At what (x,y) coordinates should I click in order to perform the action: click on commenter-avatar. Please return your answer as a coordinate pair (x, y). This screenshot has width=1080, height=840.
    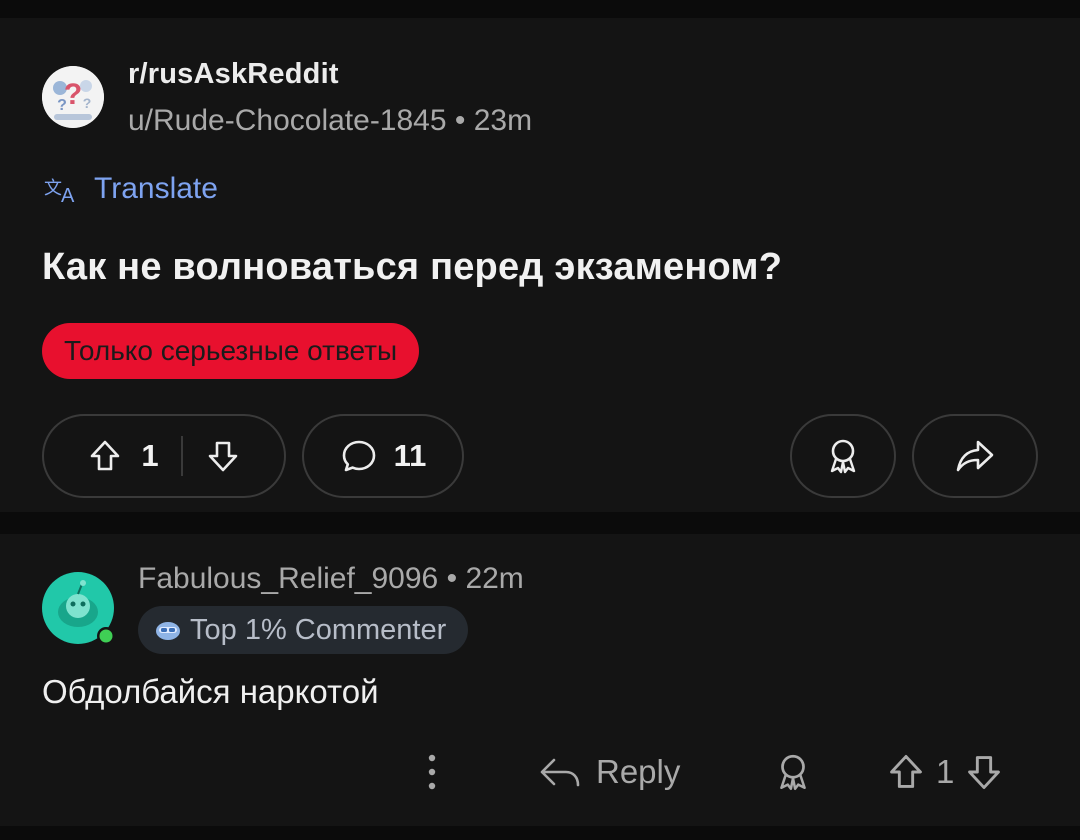
    Looking at the image, I should click on (79, 609).